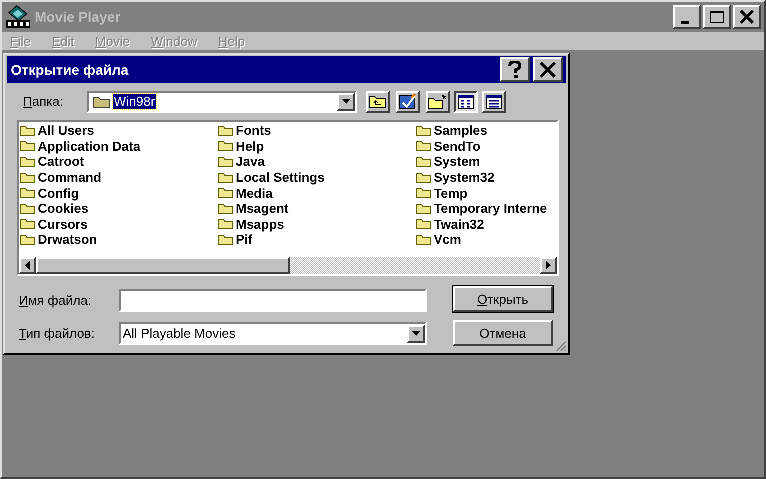  Describe the element at coordinates (317, 240) in the screenshot. I see `folder-item: Pif` at that location.